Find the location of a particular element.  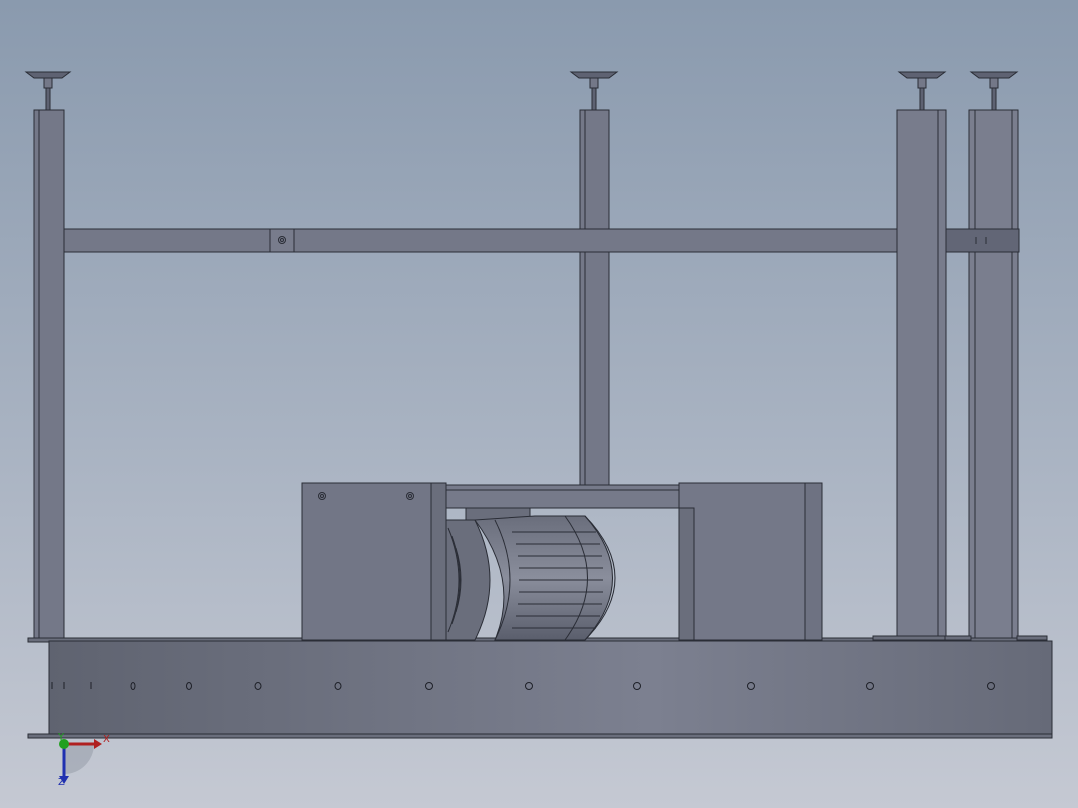

horizontal-cross-beam is located at coordinates (541, 240).